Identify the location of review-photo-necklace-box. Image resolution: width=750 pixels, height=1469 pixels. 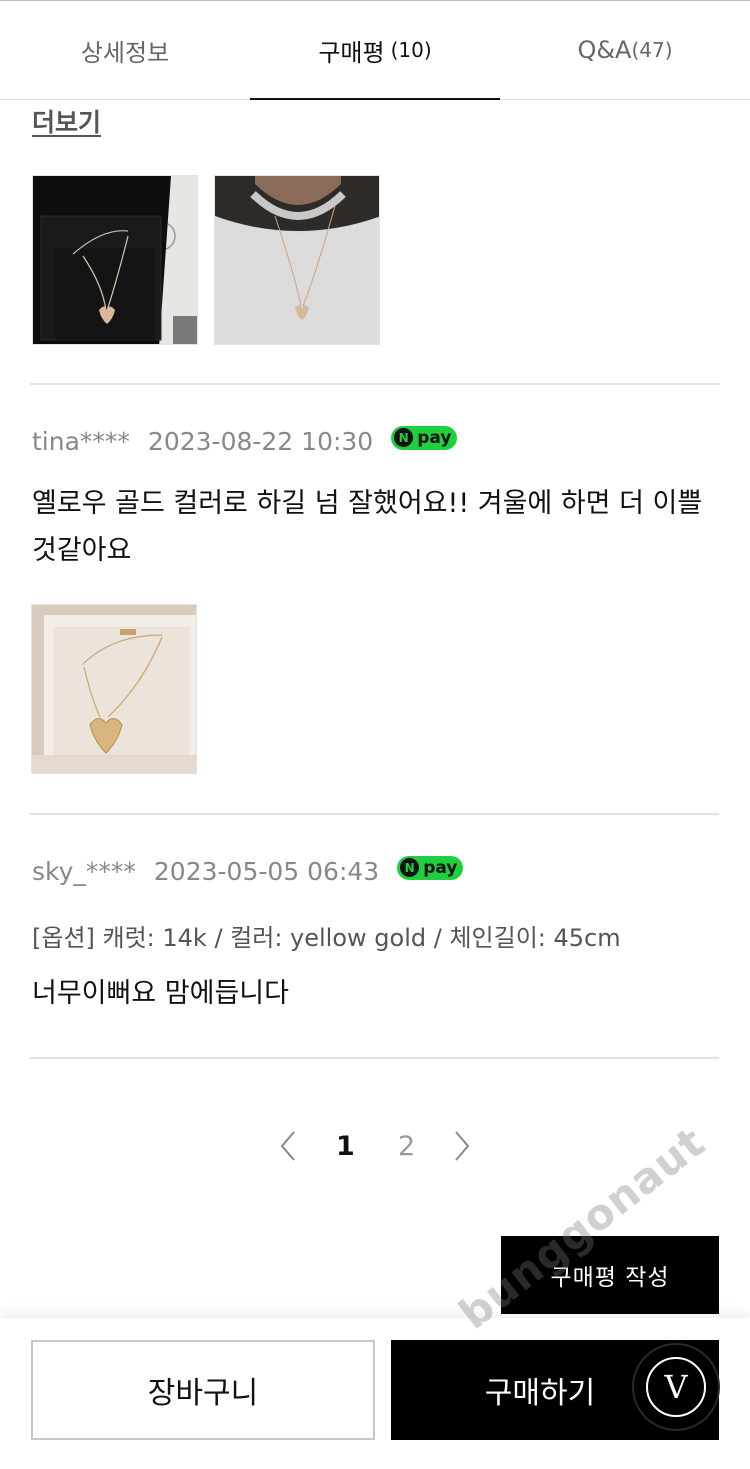
(115, 260).